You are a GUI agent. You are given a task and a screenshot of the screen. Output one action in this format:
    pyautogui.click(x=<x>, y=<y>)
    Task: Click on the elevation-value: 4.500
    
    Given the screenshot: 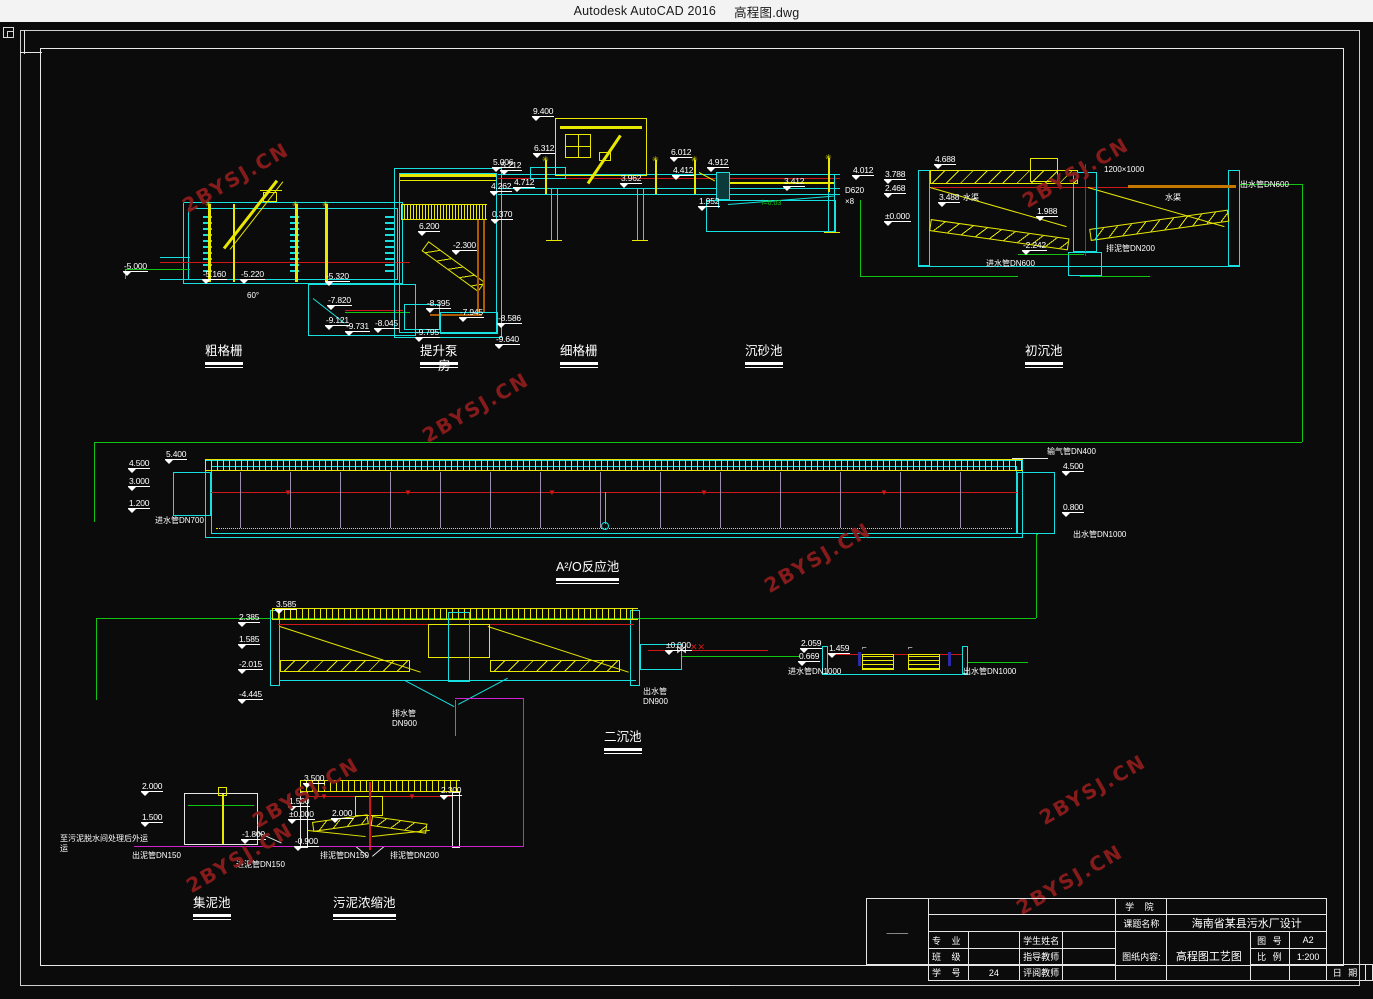 What is the action you would take?
    pyautogui.click(x=139, y=463)
    